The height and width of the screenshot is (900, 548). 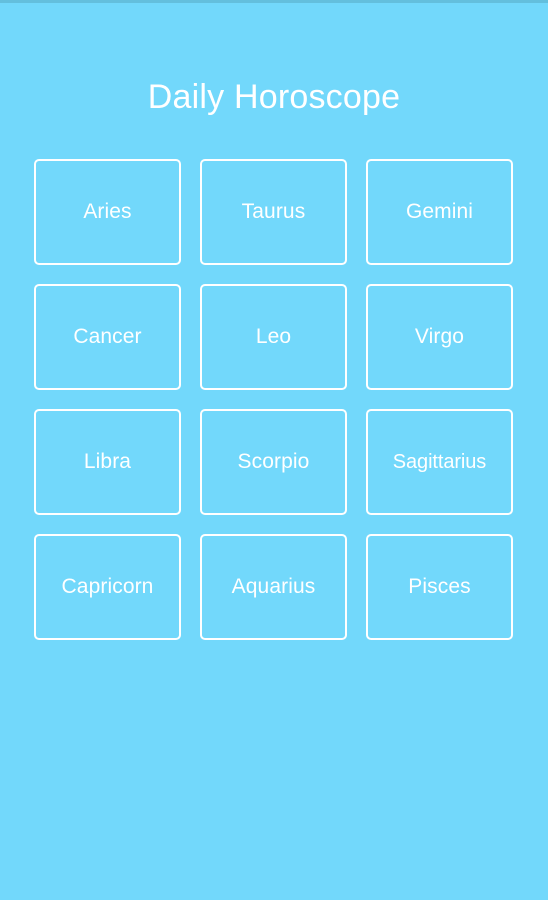 I want to click on status-bar, so click(x=274, y=1).